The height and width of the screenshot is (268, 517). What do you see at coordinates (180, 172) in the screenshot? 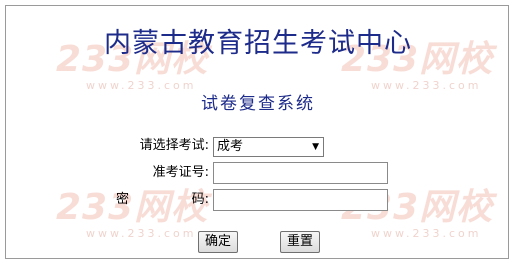
I see `ticket-number-label: 准考证号:` at bounding box center [180, 172].